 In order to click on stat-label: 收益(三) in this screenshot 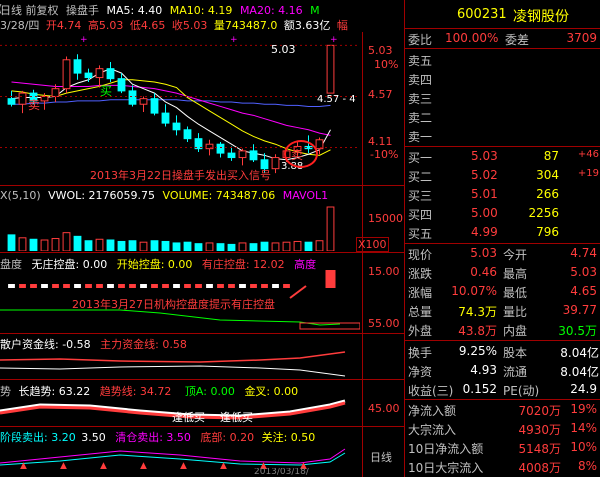, I will do `click(431, 391)`.